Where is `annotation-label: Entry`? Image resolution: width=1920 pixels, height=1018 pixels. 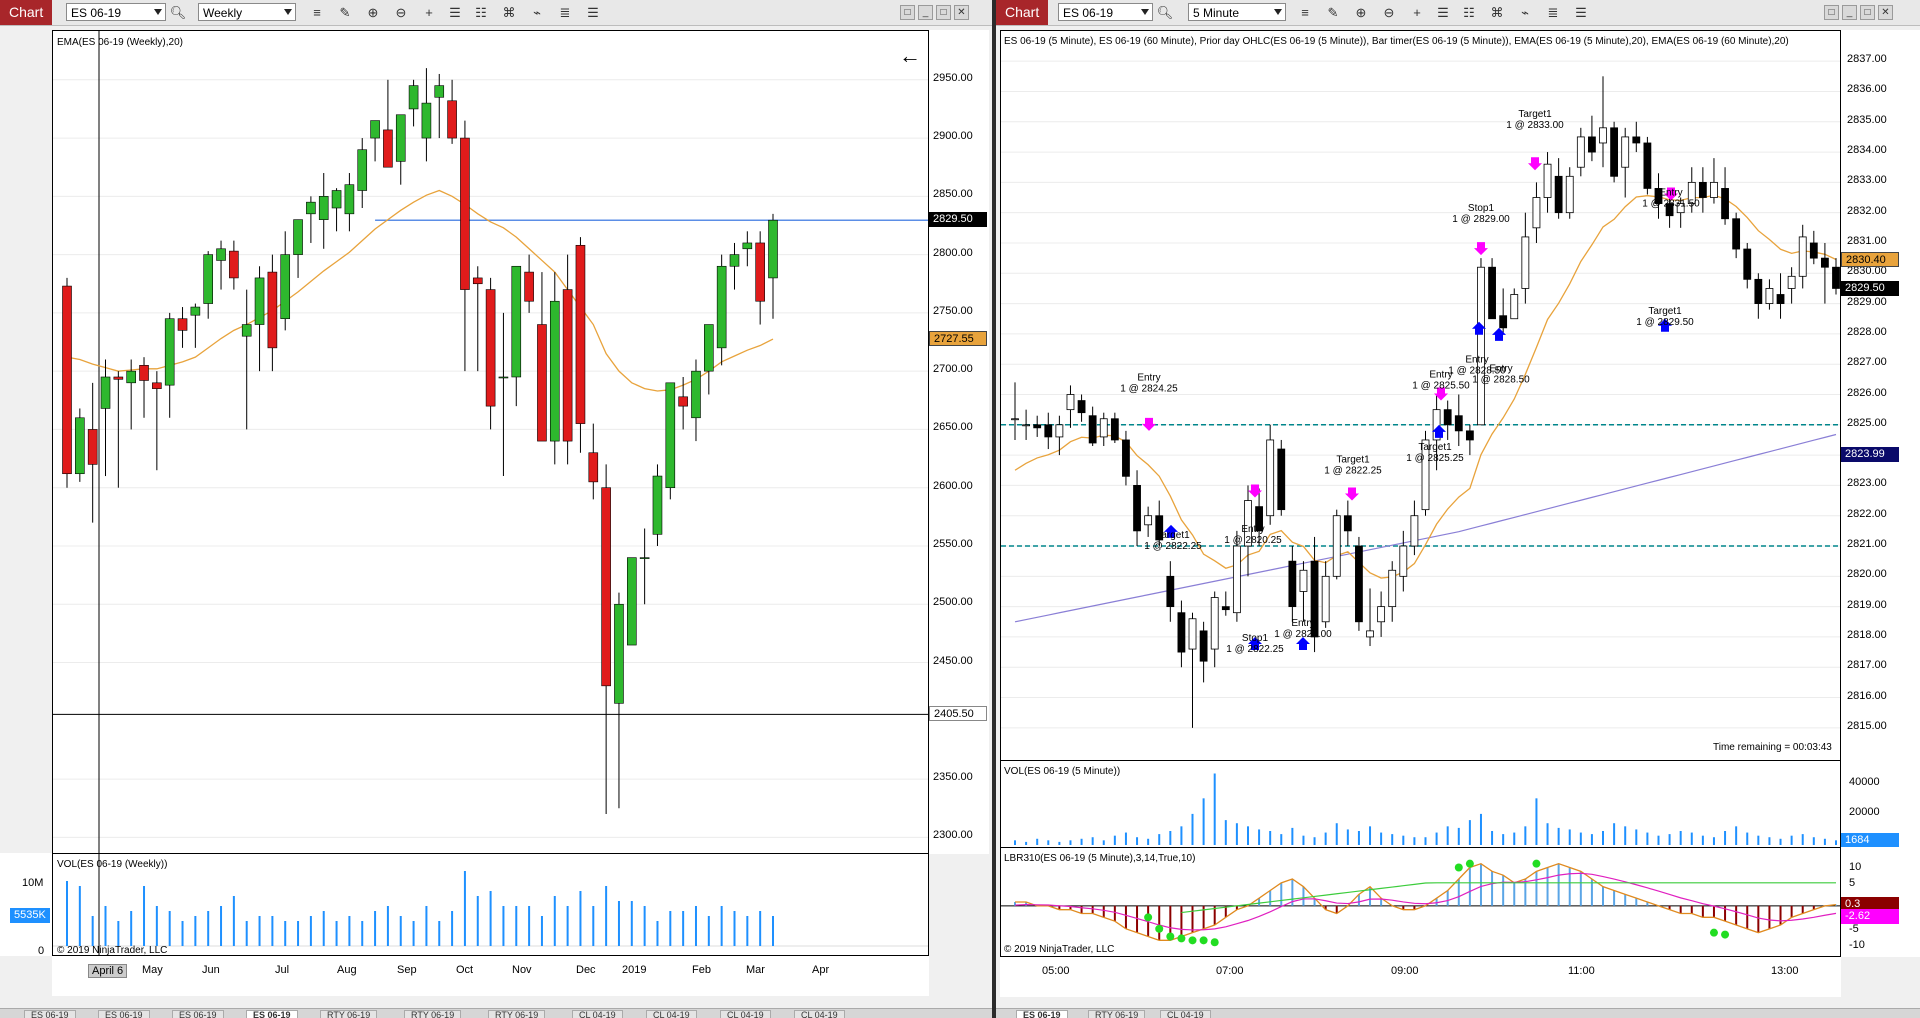
annotation-label: Entry is located at coordinates (1252, 529).